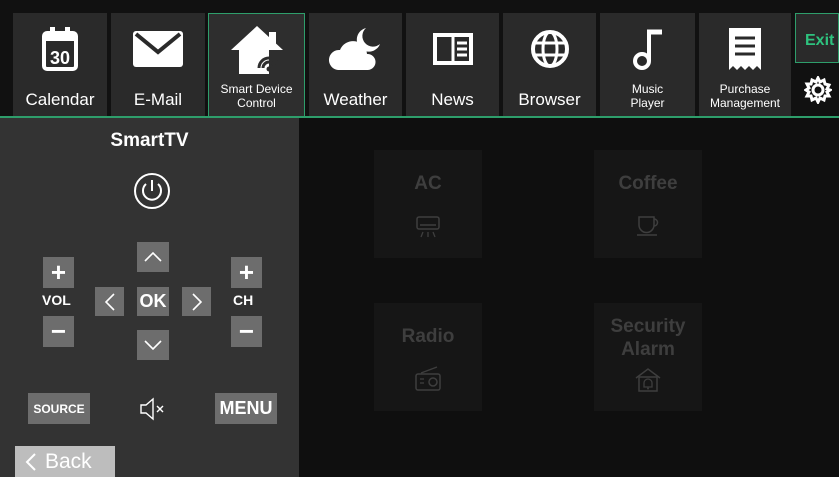 This screenshot has height=477, width=839. Describe the element at coordinates (246, 408) in the screenshot. I see `menu-button: MENU` at that location.